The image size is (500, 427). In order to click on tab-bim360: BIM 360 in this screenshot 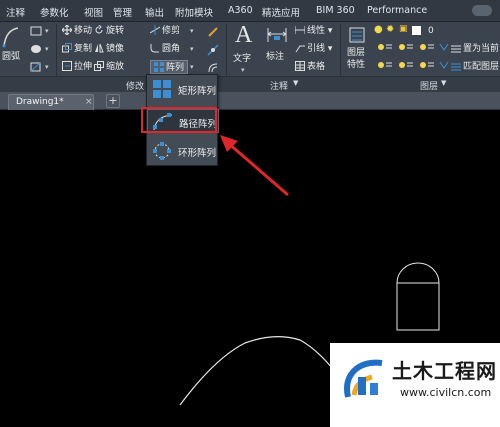, I will do `click(335, 10)`.